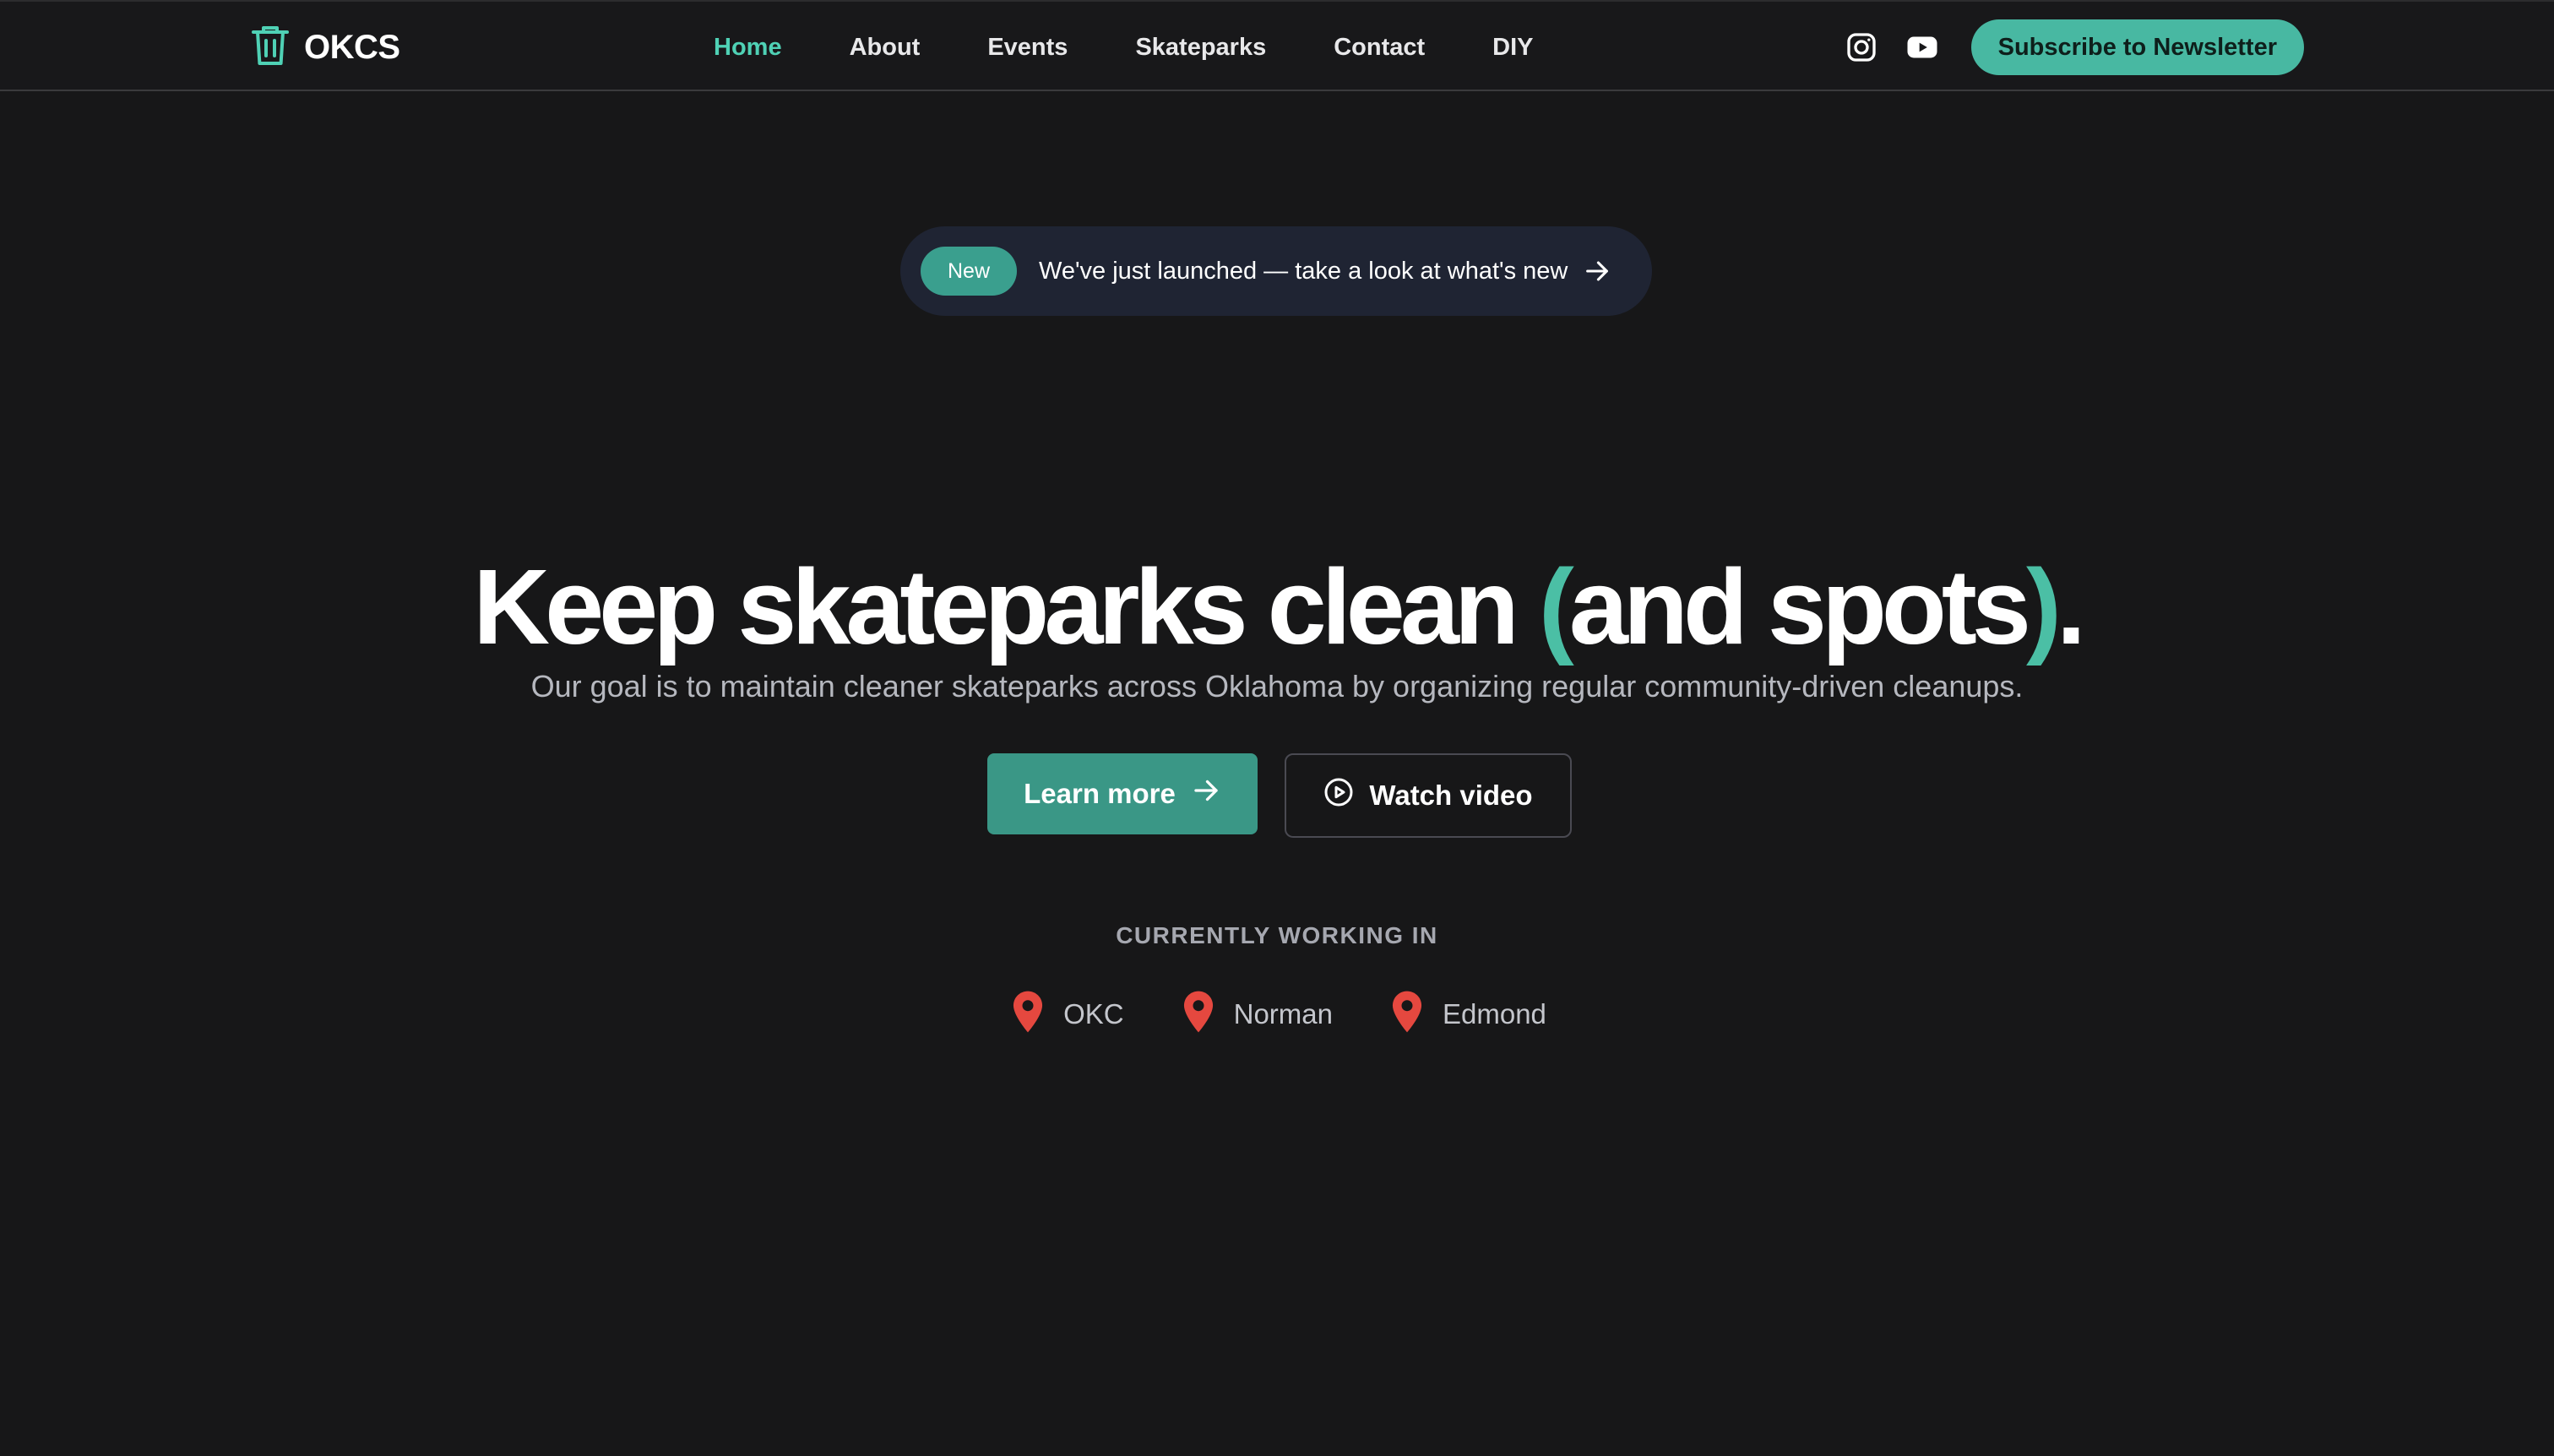 The image size is (2554, 1456). I want to click on subscribe-newsletter-button: Subscribe to Newsletter, so click(2137, 47).